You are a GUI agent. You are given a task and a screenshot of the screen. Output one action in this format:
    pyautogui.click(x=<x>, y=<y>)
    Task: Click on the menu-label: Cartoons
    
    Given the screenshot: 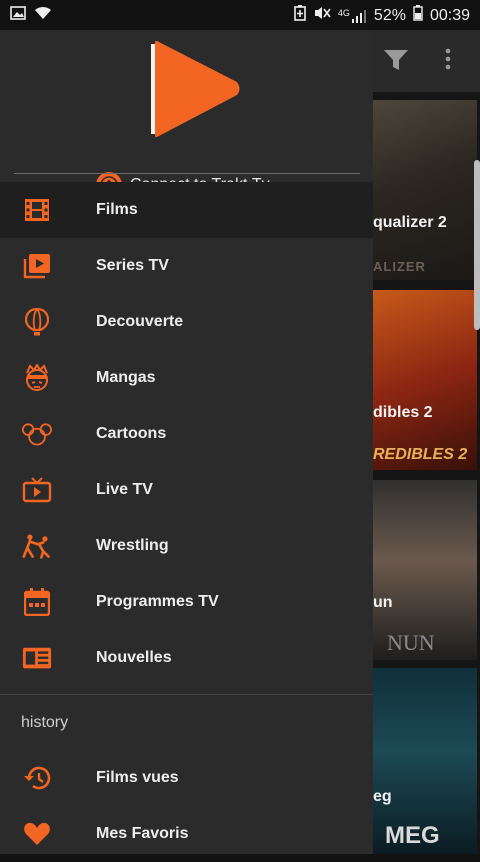 What is the action you would take?
    pyautogui.click(x=131, y=433)
    